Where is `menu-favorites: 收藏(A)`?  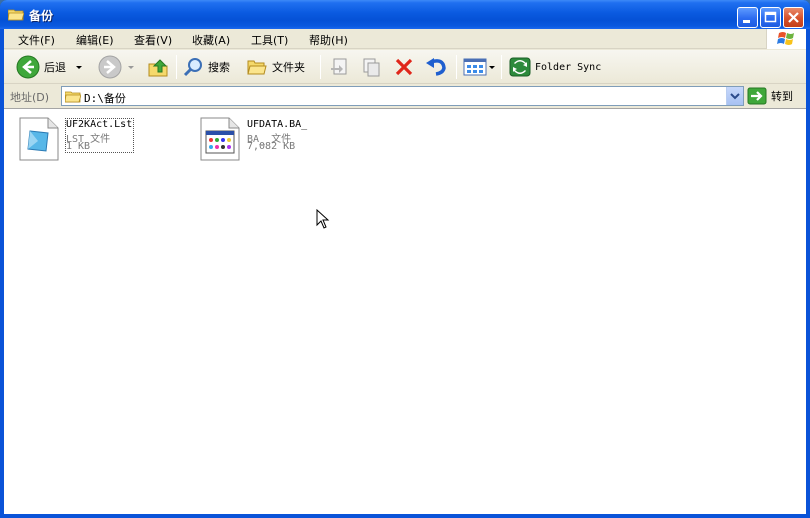 menu-favorites: 收藏(A) is located at coordinates (211, 40).